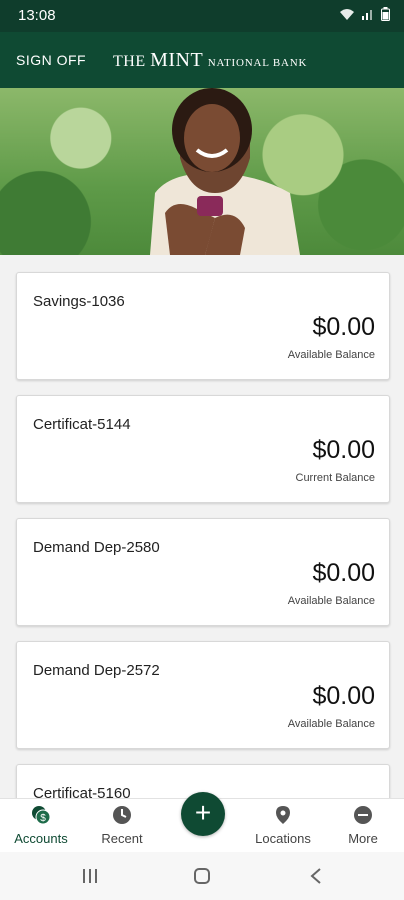  Describe the element at coordinates (283, 826) in the screenshot. I see `tab-locations: Locations` at that location.